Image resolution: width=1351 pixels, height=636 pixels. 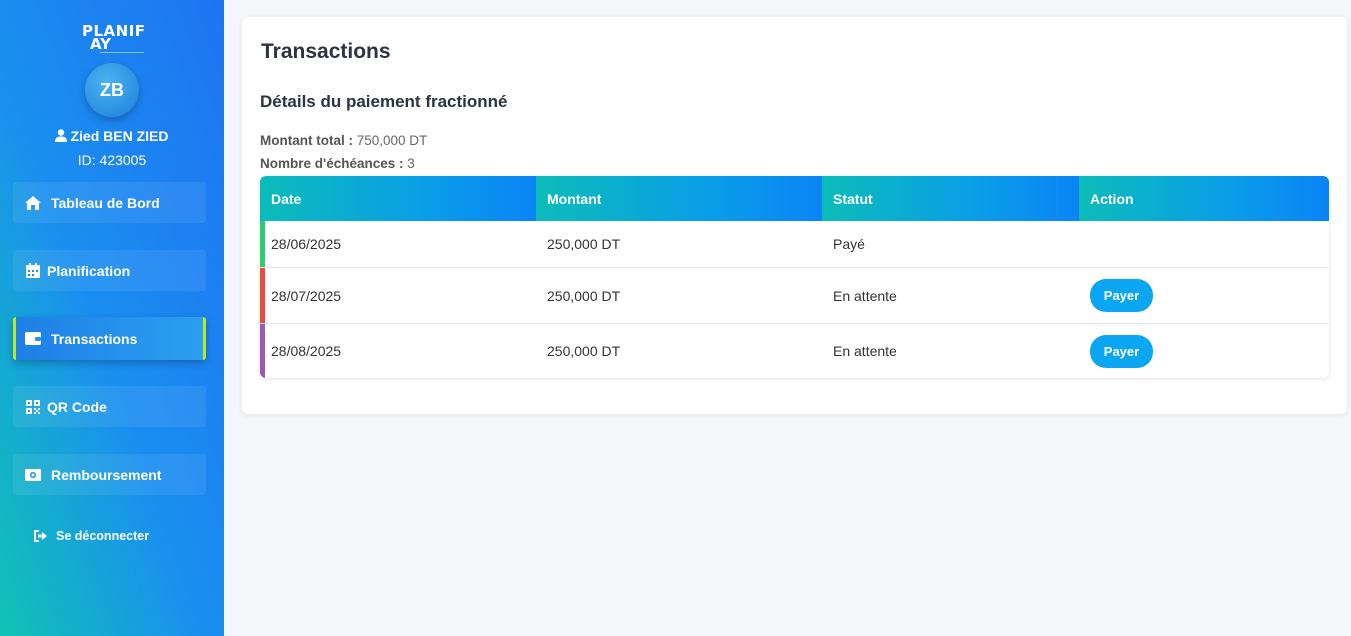 What do you see at coordinates (101, 44) in the screenshot?
I see `logo-text-line2: AY` at bounding box center [101, 44].